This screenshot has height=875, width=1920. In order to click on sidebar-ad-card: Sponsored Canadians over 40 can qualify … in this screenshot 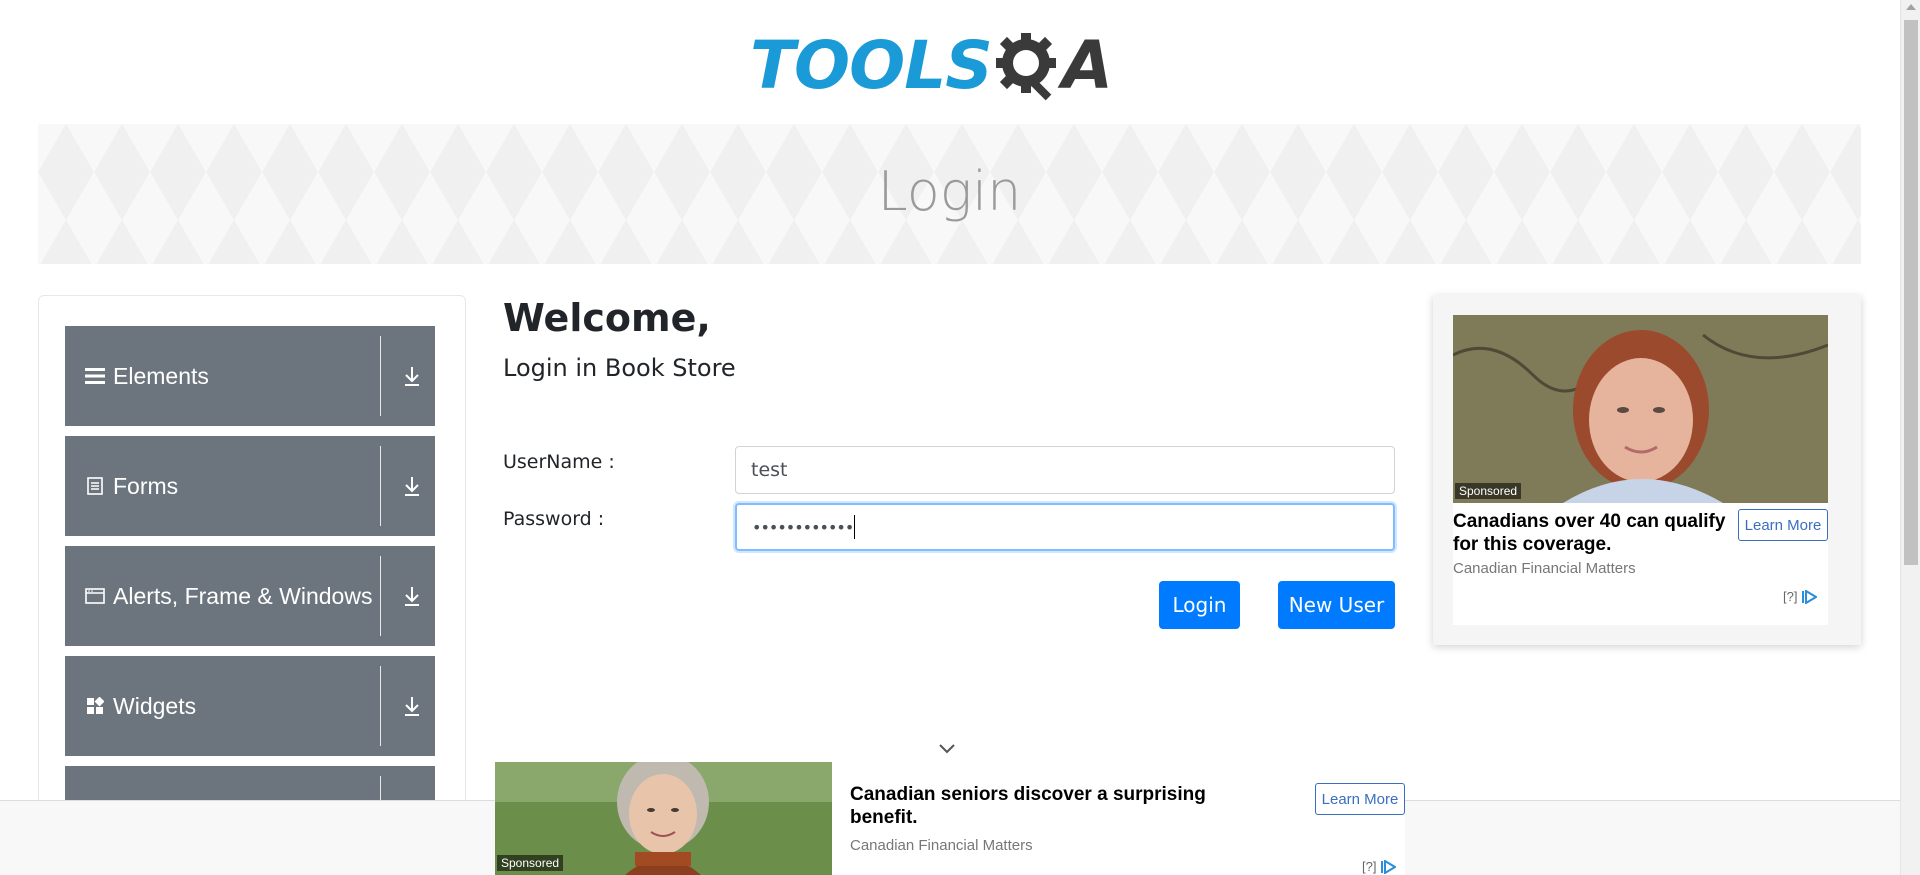, I will do `click(1640, 470)`.